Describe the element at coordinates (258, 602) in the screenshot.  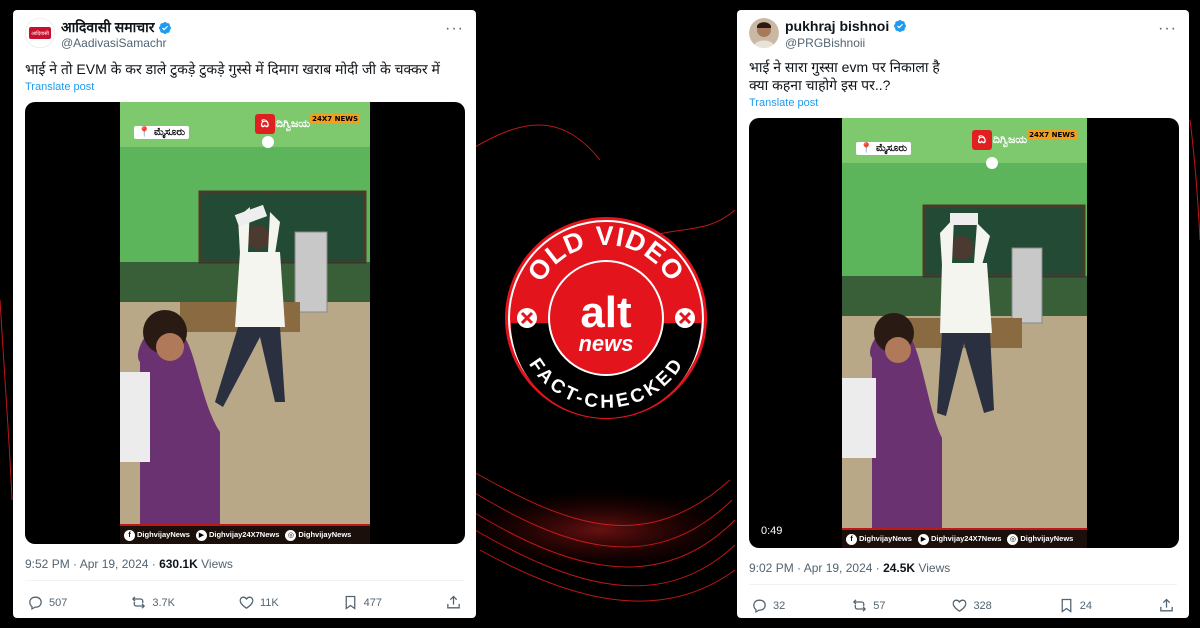
I see `like-button: 11K` at that location.